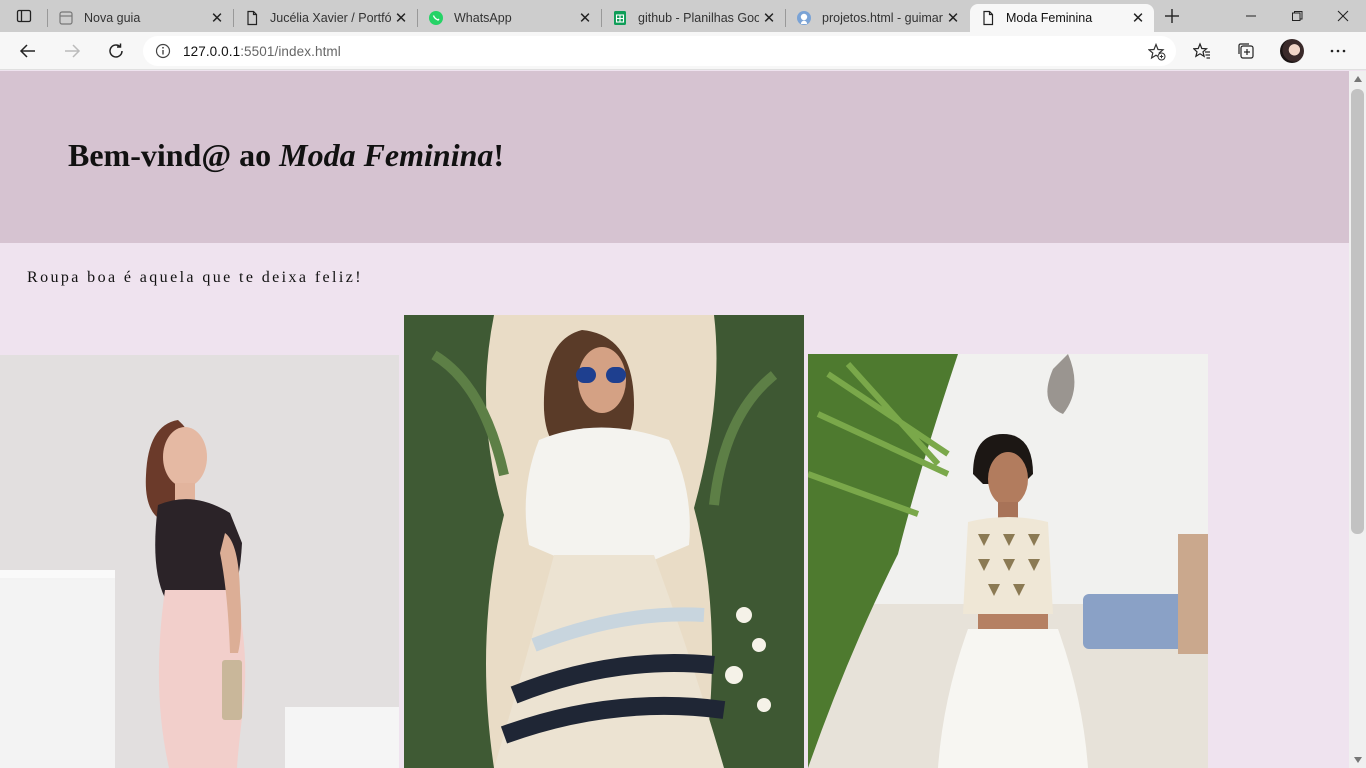  I want to click on url-text: 127.0.0.1:5501/index.html, so click(262, 51).